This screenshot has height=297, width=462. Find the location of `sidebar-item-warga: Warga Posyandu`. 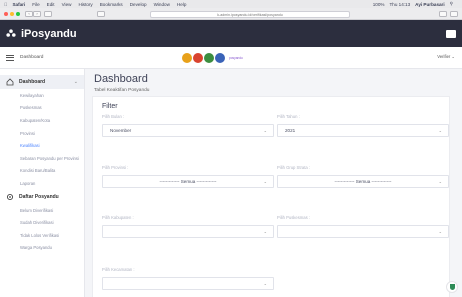

sidebar-item-warga: Warga Posyandu is located at coordinates (42, 248).